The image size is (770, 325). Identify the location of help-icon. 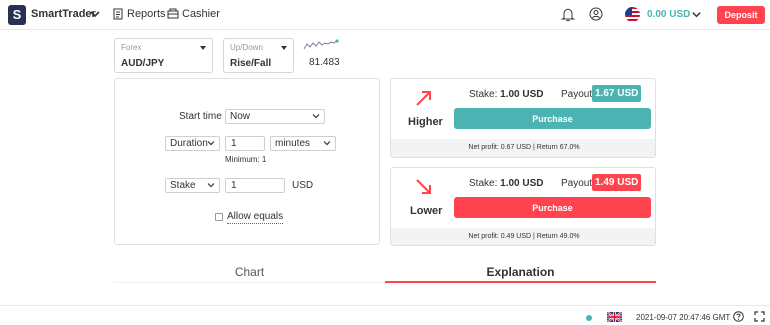
(738, 316).